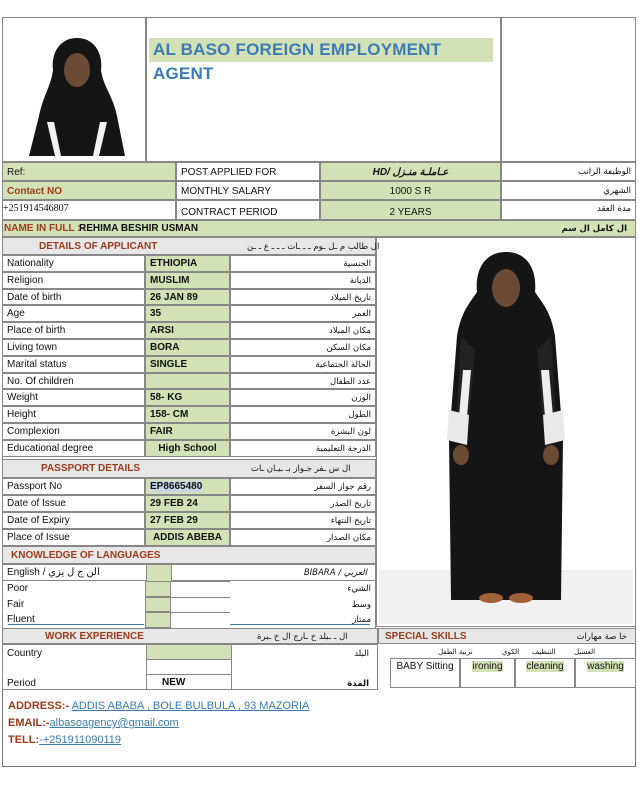 This screenshot has height=790, width=639. What do you see at coordinates (302, 637) in the screenshot?
I see `work-header-arabic: ال ـ ـبلد خ ـارج ال خ ـبرة` at bounding box center [302, 637].